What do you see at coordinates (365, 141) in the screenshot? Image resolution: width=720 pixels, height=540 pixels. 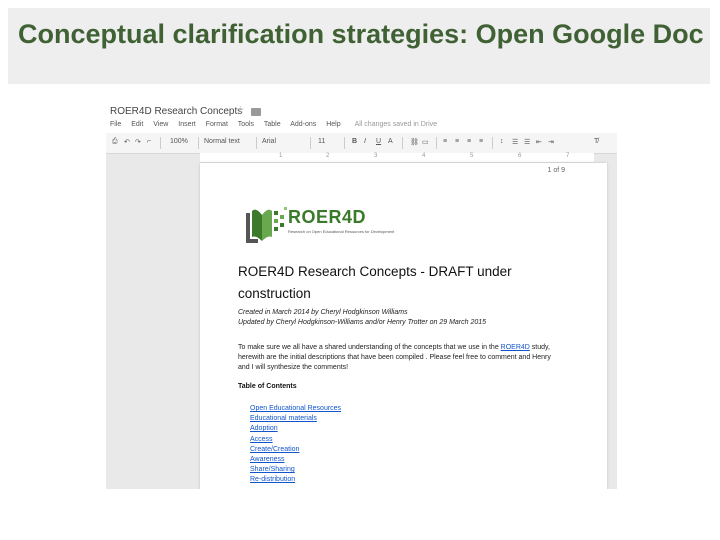 I see `italic-icon: I` at bounding box center [365, 141].